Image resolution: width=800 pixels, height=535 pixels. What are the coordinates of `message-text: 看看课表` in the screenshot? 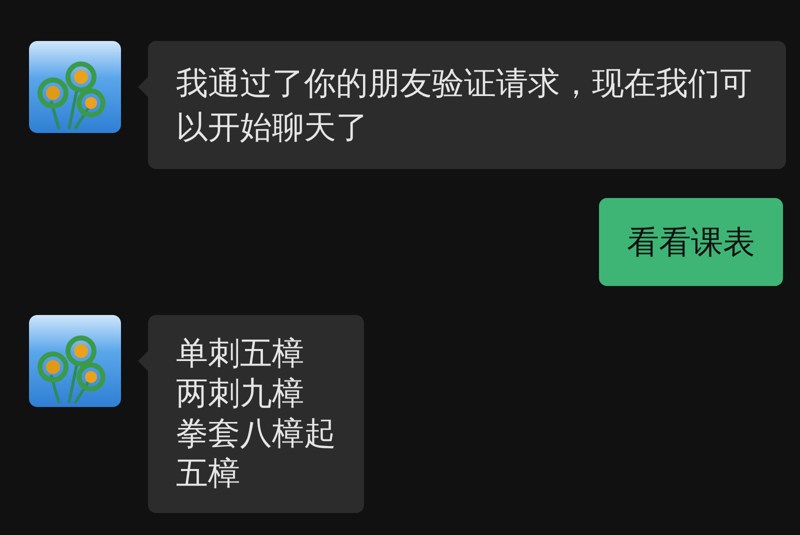 It's located at (691, 242).